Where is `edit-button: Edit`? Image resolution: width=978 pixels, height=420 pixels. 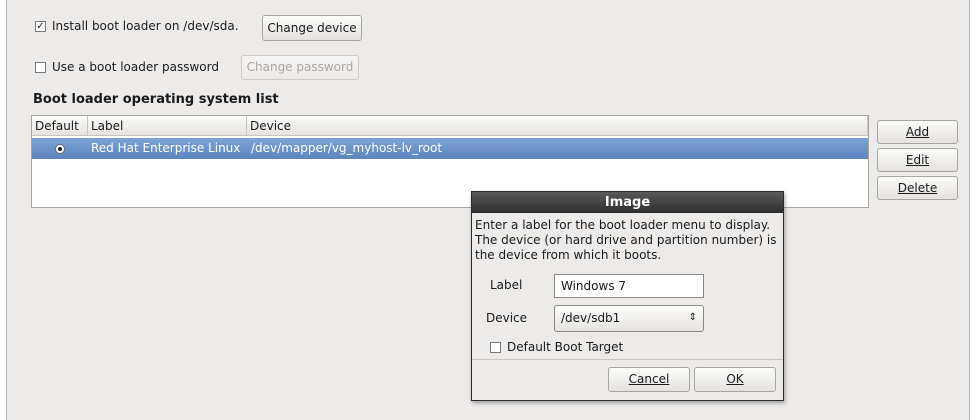
edit-button: Edit is located at coordinates (917, 160).